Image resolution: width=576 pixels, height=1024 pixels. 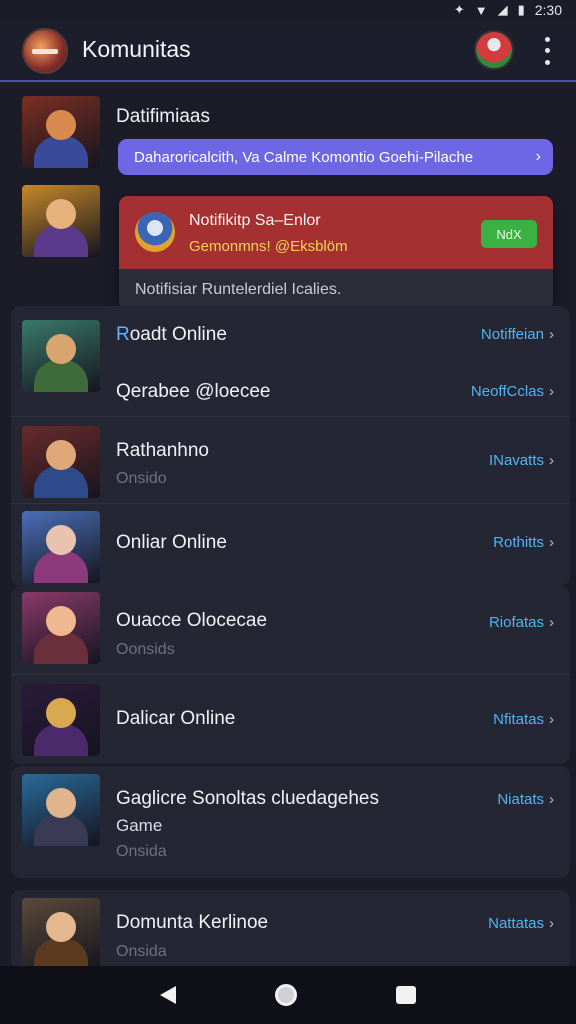 What do you see at coordinates (162, 451) in the screenshot?
I see `row-title: Rathanhno` at bounding box center [162, 451].